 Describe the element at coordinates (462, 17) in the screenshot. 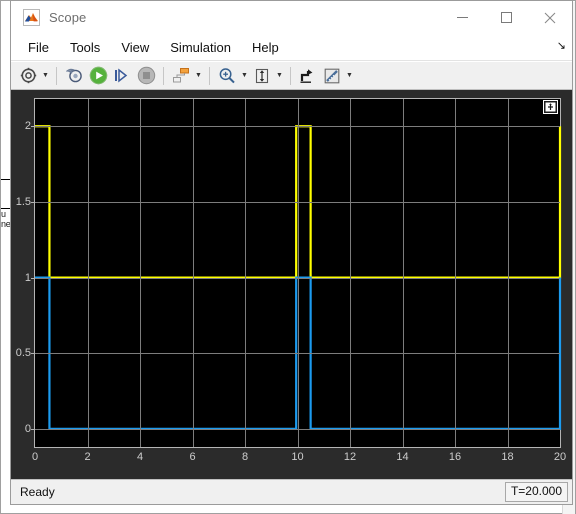

I see `minimize-icon` at that location.